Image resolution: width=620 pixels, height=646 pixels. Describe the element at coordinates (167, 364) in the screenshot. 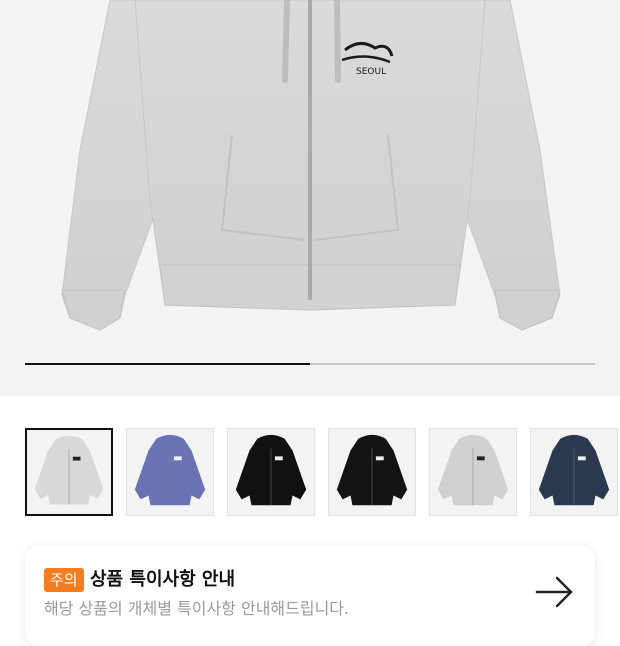

I see `carousel-progress-fill` at that location.